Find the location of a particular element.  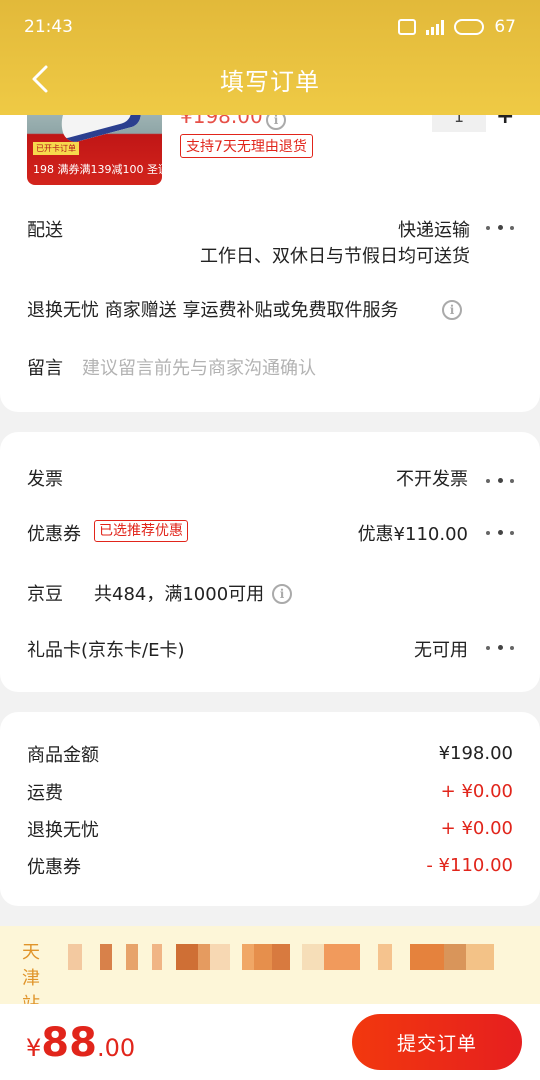

invoice-label: 发票 is located at coordinates (45, 479).